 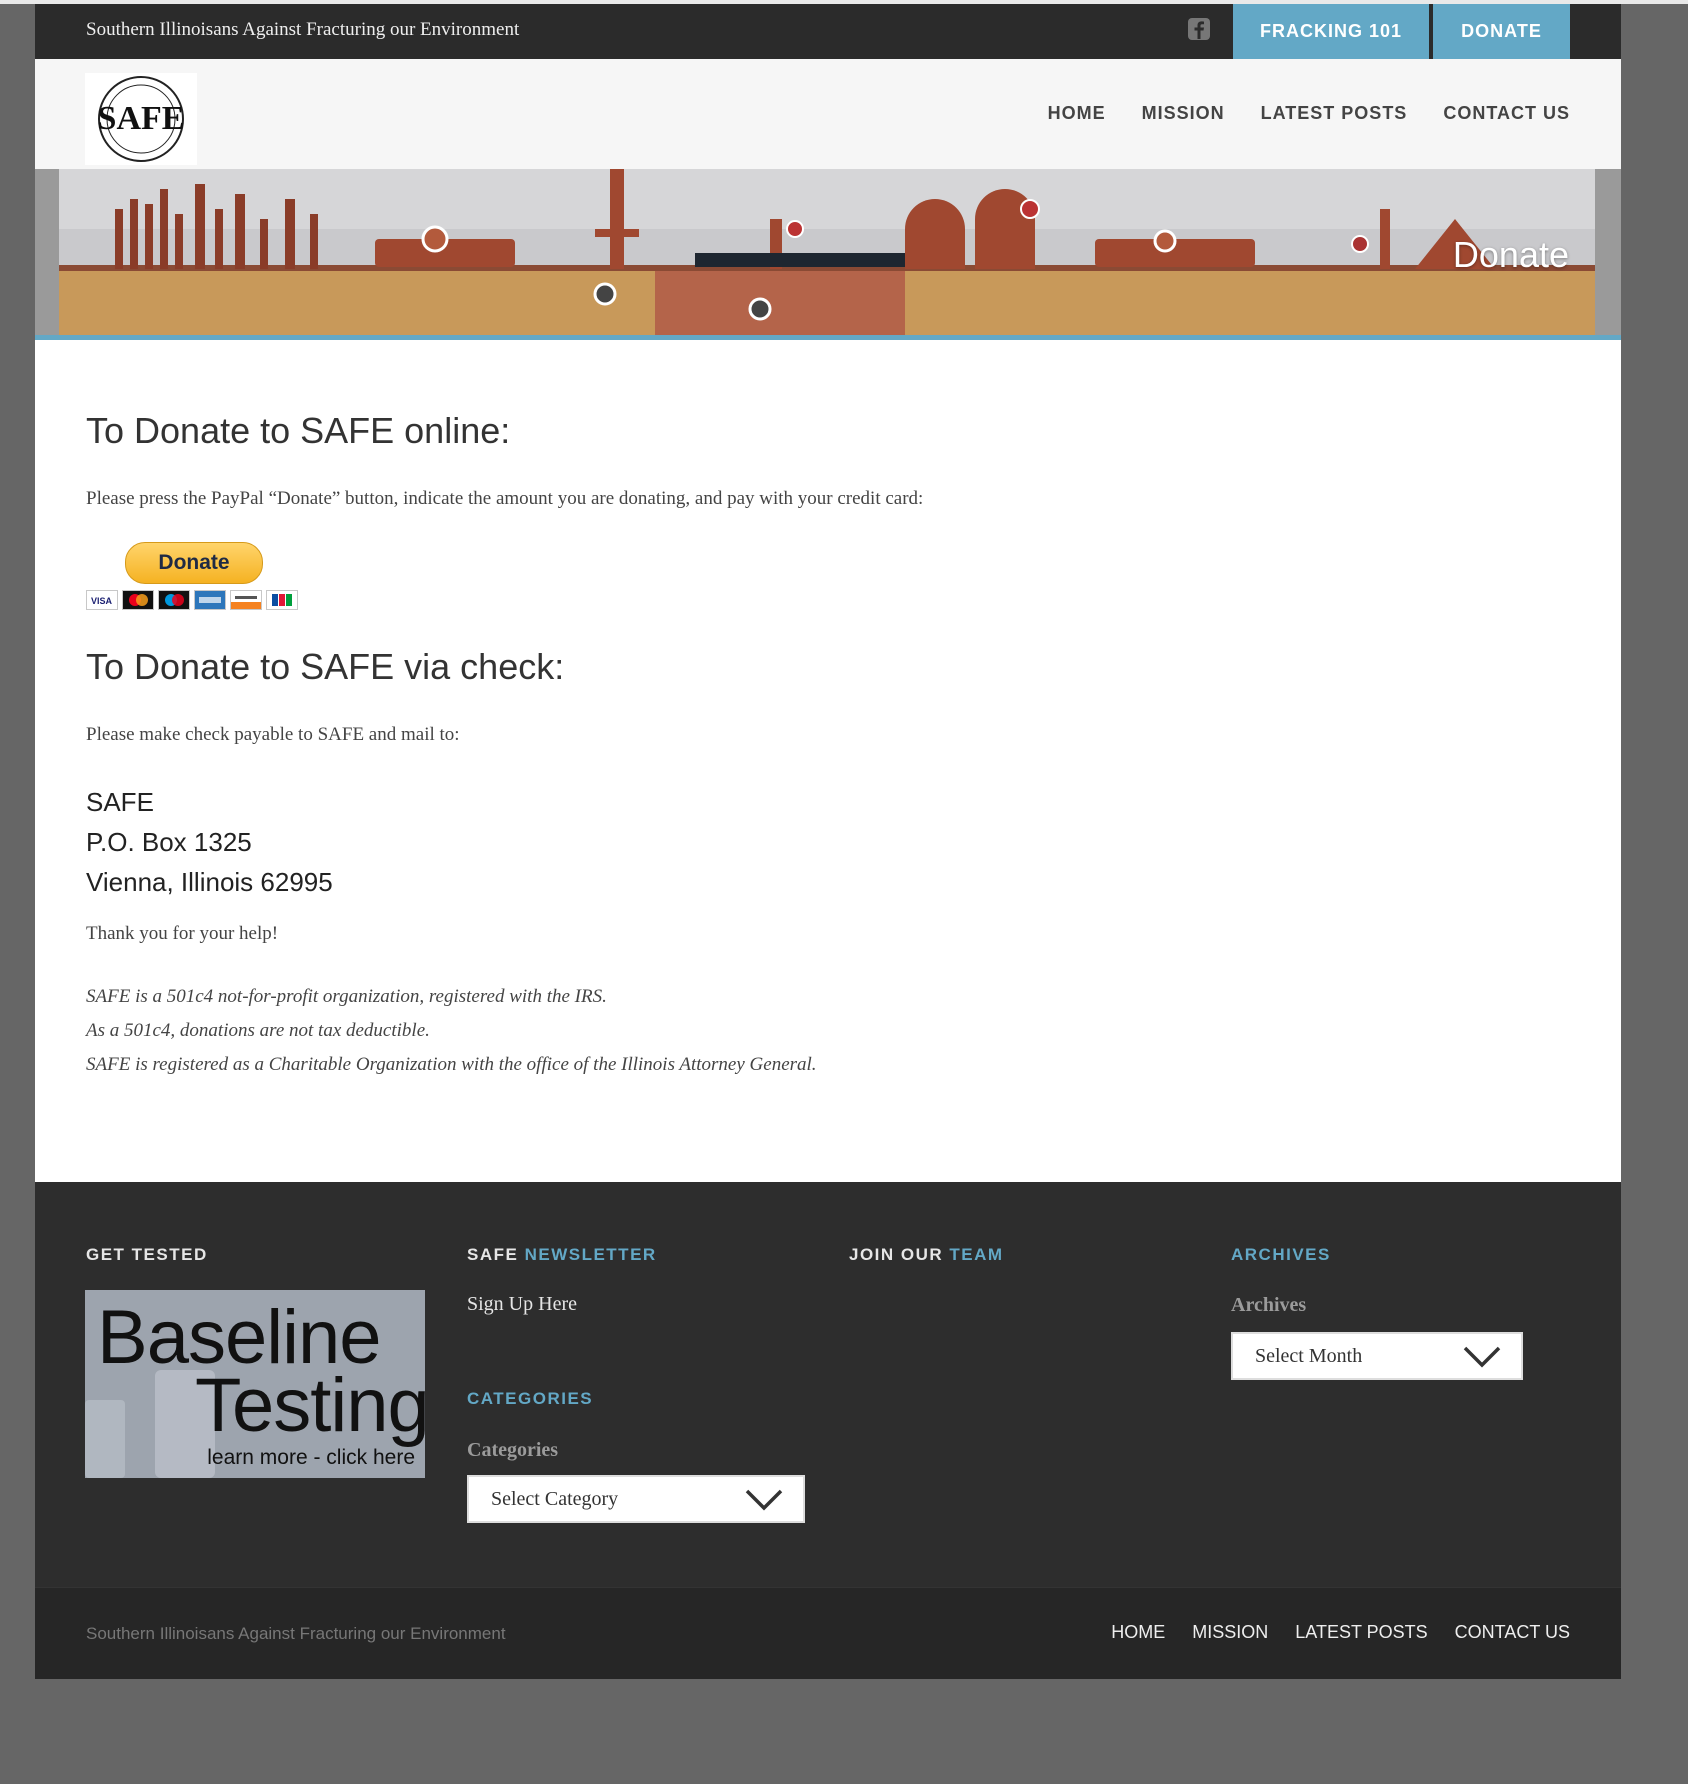 What do you see at coordinates (1506, 113) in the screenshot?
I see `nav-contact-us: CONTACT US` at bounding box center [1506, 113].